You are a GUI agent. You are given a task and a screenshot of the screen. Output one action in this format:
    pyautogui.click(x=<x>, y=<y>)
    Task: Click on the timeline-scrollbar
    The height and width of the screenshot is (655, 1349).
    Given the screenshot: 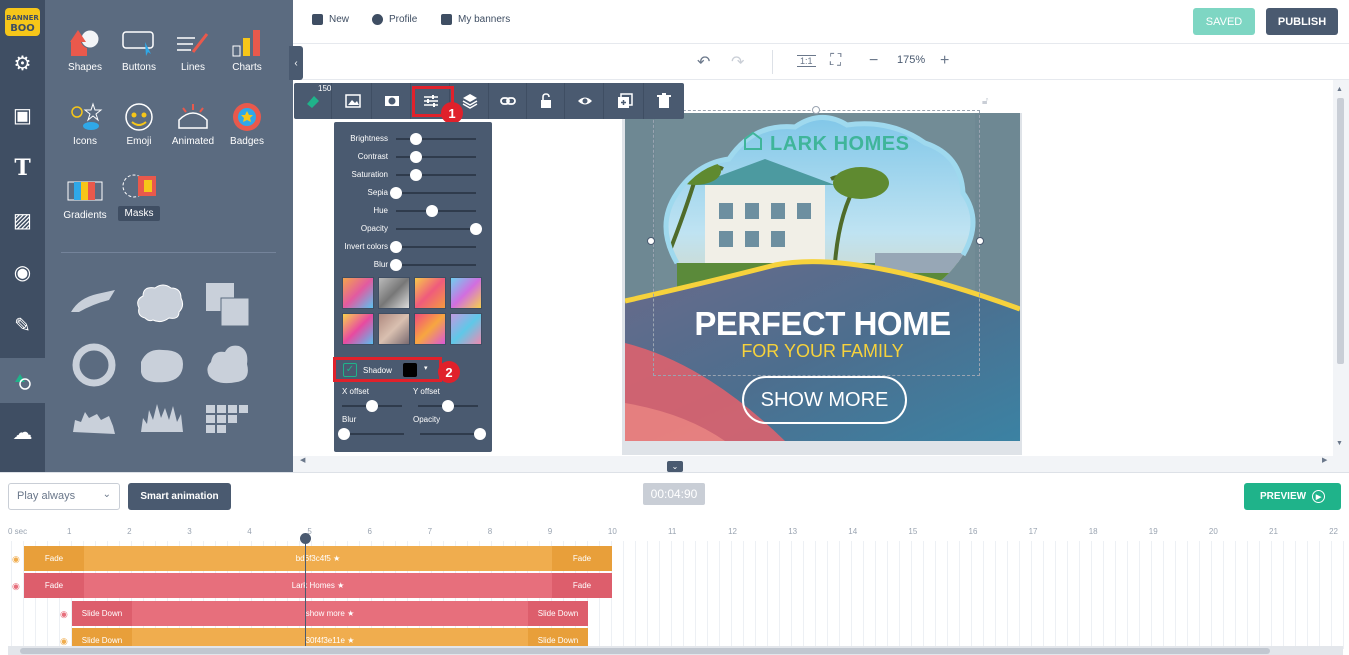 What is the action you would take?
    pyautogui.click(x=675, y=650)
    